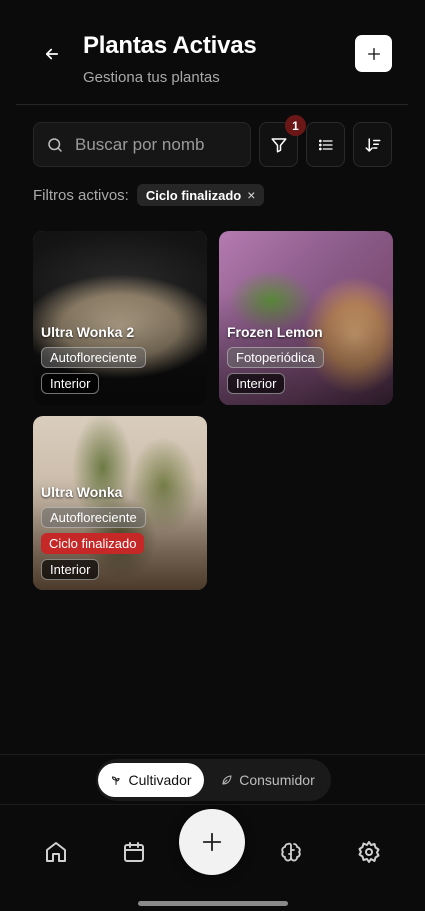 This screenshot has width=425, height=911. I want to click on search-box, so click(142, 144).